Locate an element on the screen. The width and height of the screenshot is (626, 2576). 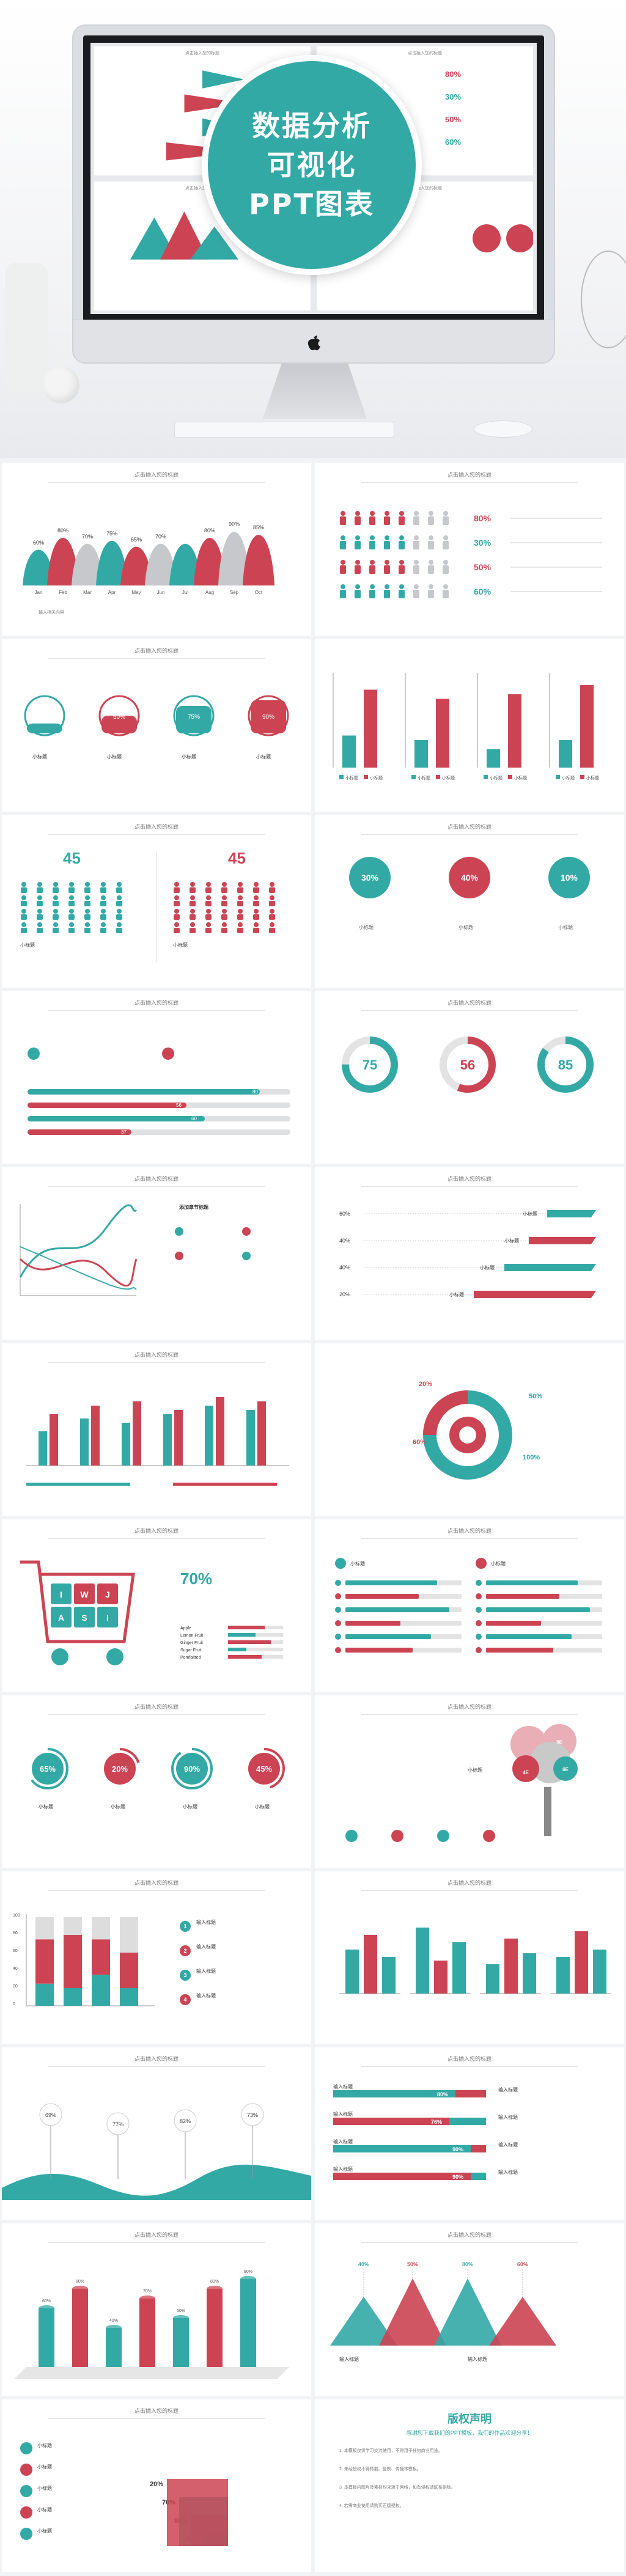
slide-peaks: 点击插入您的标题 40% 50% 80% 60% 输入标题 输入标题 is located at coordinates (469, 2310).